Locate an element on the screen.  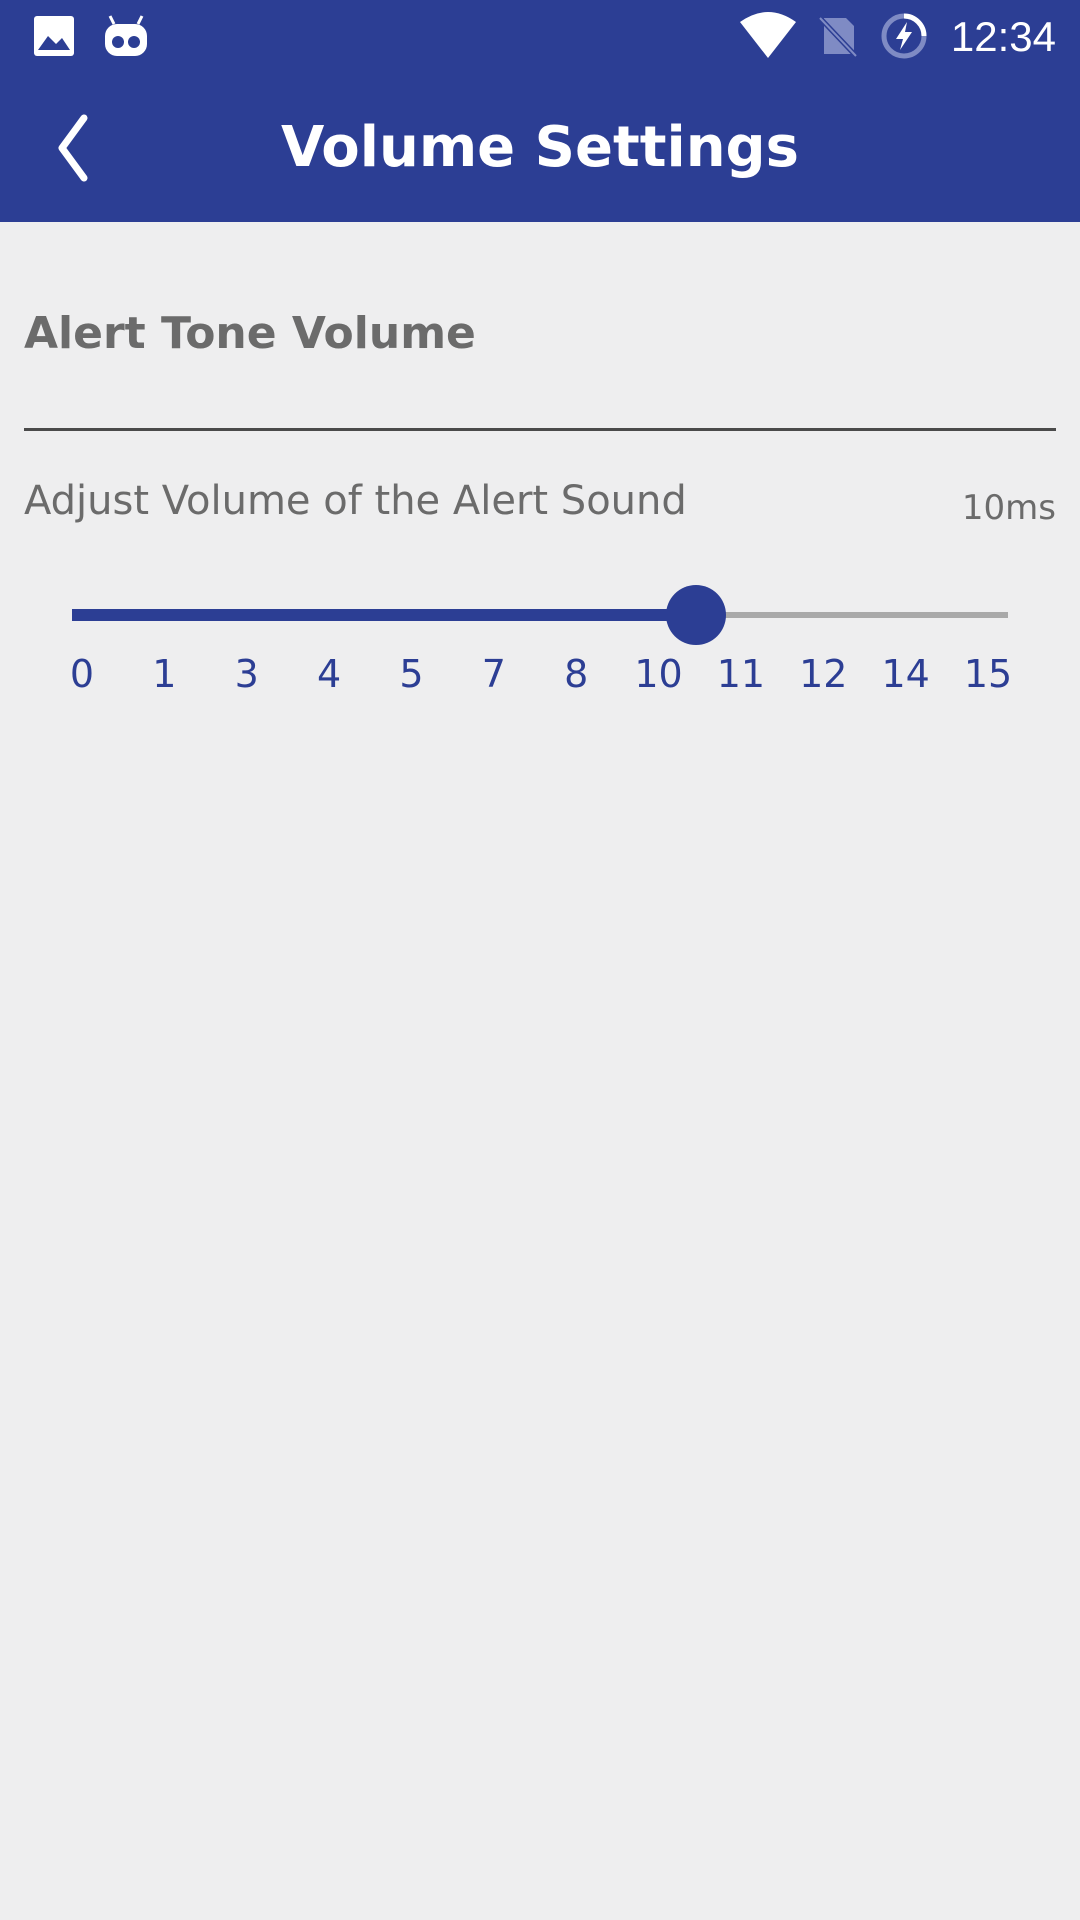
app-bar: Volume Settings is located at coordinates (540, 148).